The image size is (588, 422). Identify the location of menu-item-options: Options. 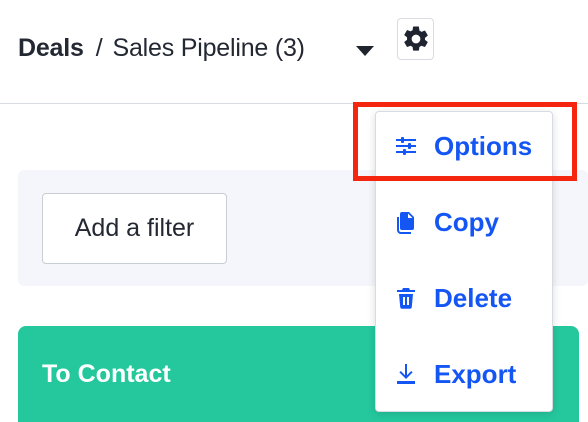
(463, 146).